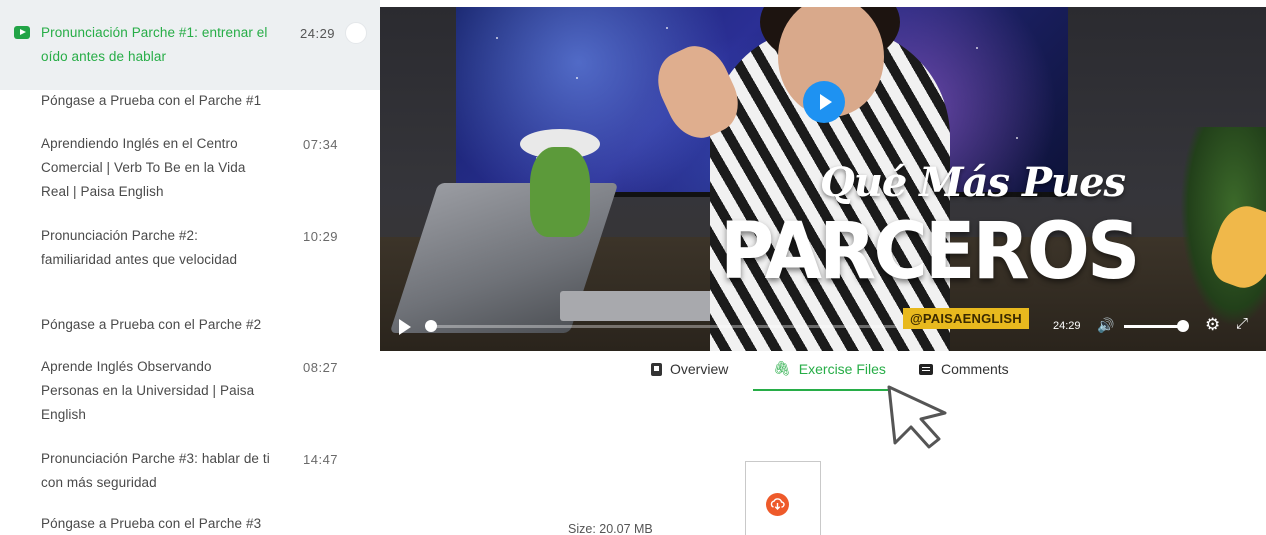  I want to click on paperclip-icon: 🖇, so click(782, 369).